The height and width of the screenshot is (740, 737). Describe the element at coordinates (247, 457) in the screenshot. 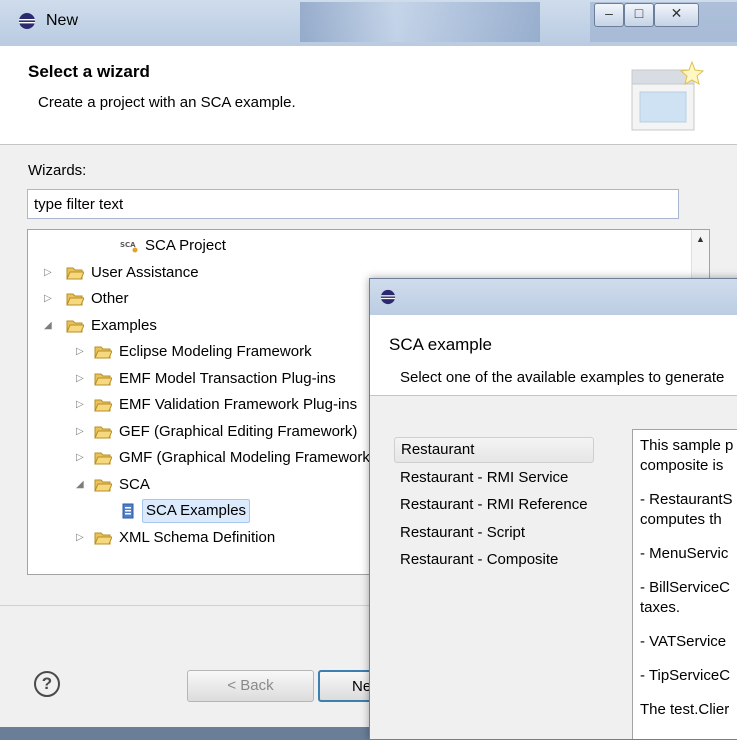

I see `tree-item-label: GMF (Graphical Modeling Framework)` at that location.